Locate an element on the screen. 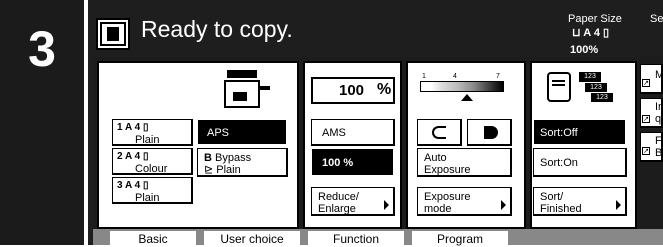 The image size is (663, 247). status-text: Ready to copy. is located at coordinates (217, 29).